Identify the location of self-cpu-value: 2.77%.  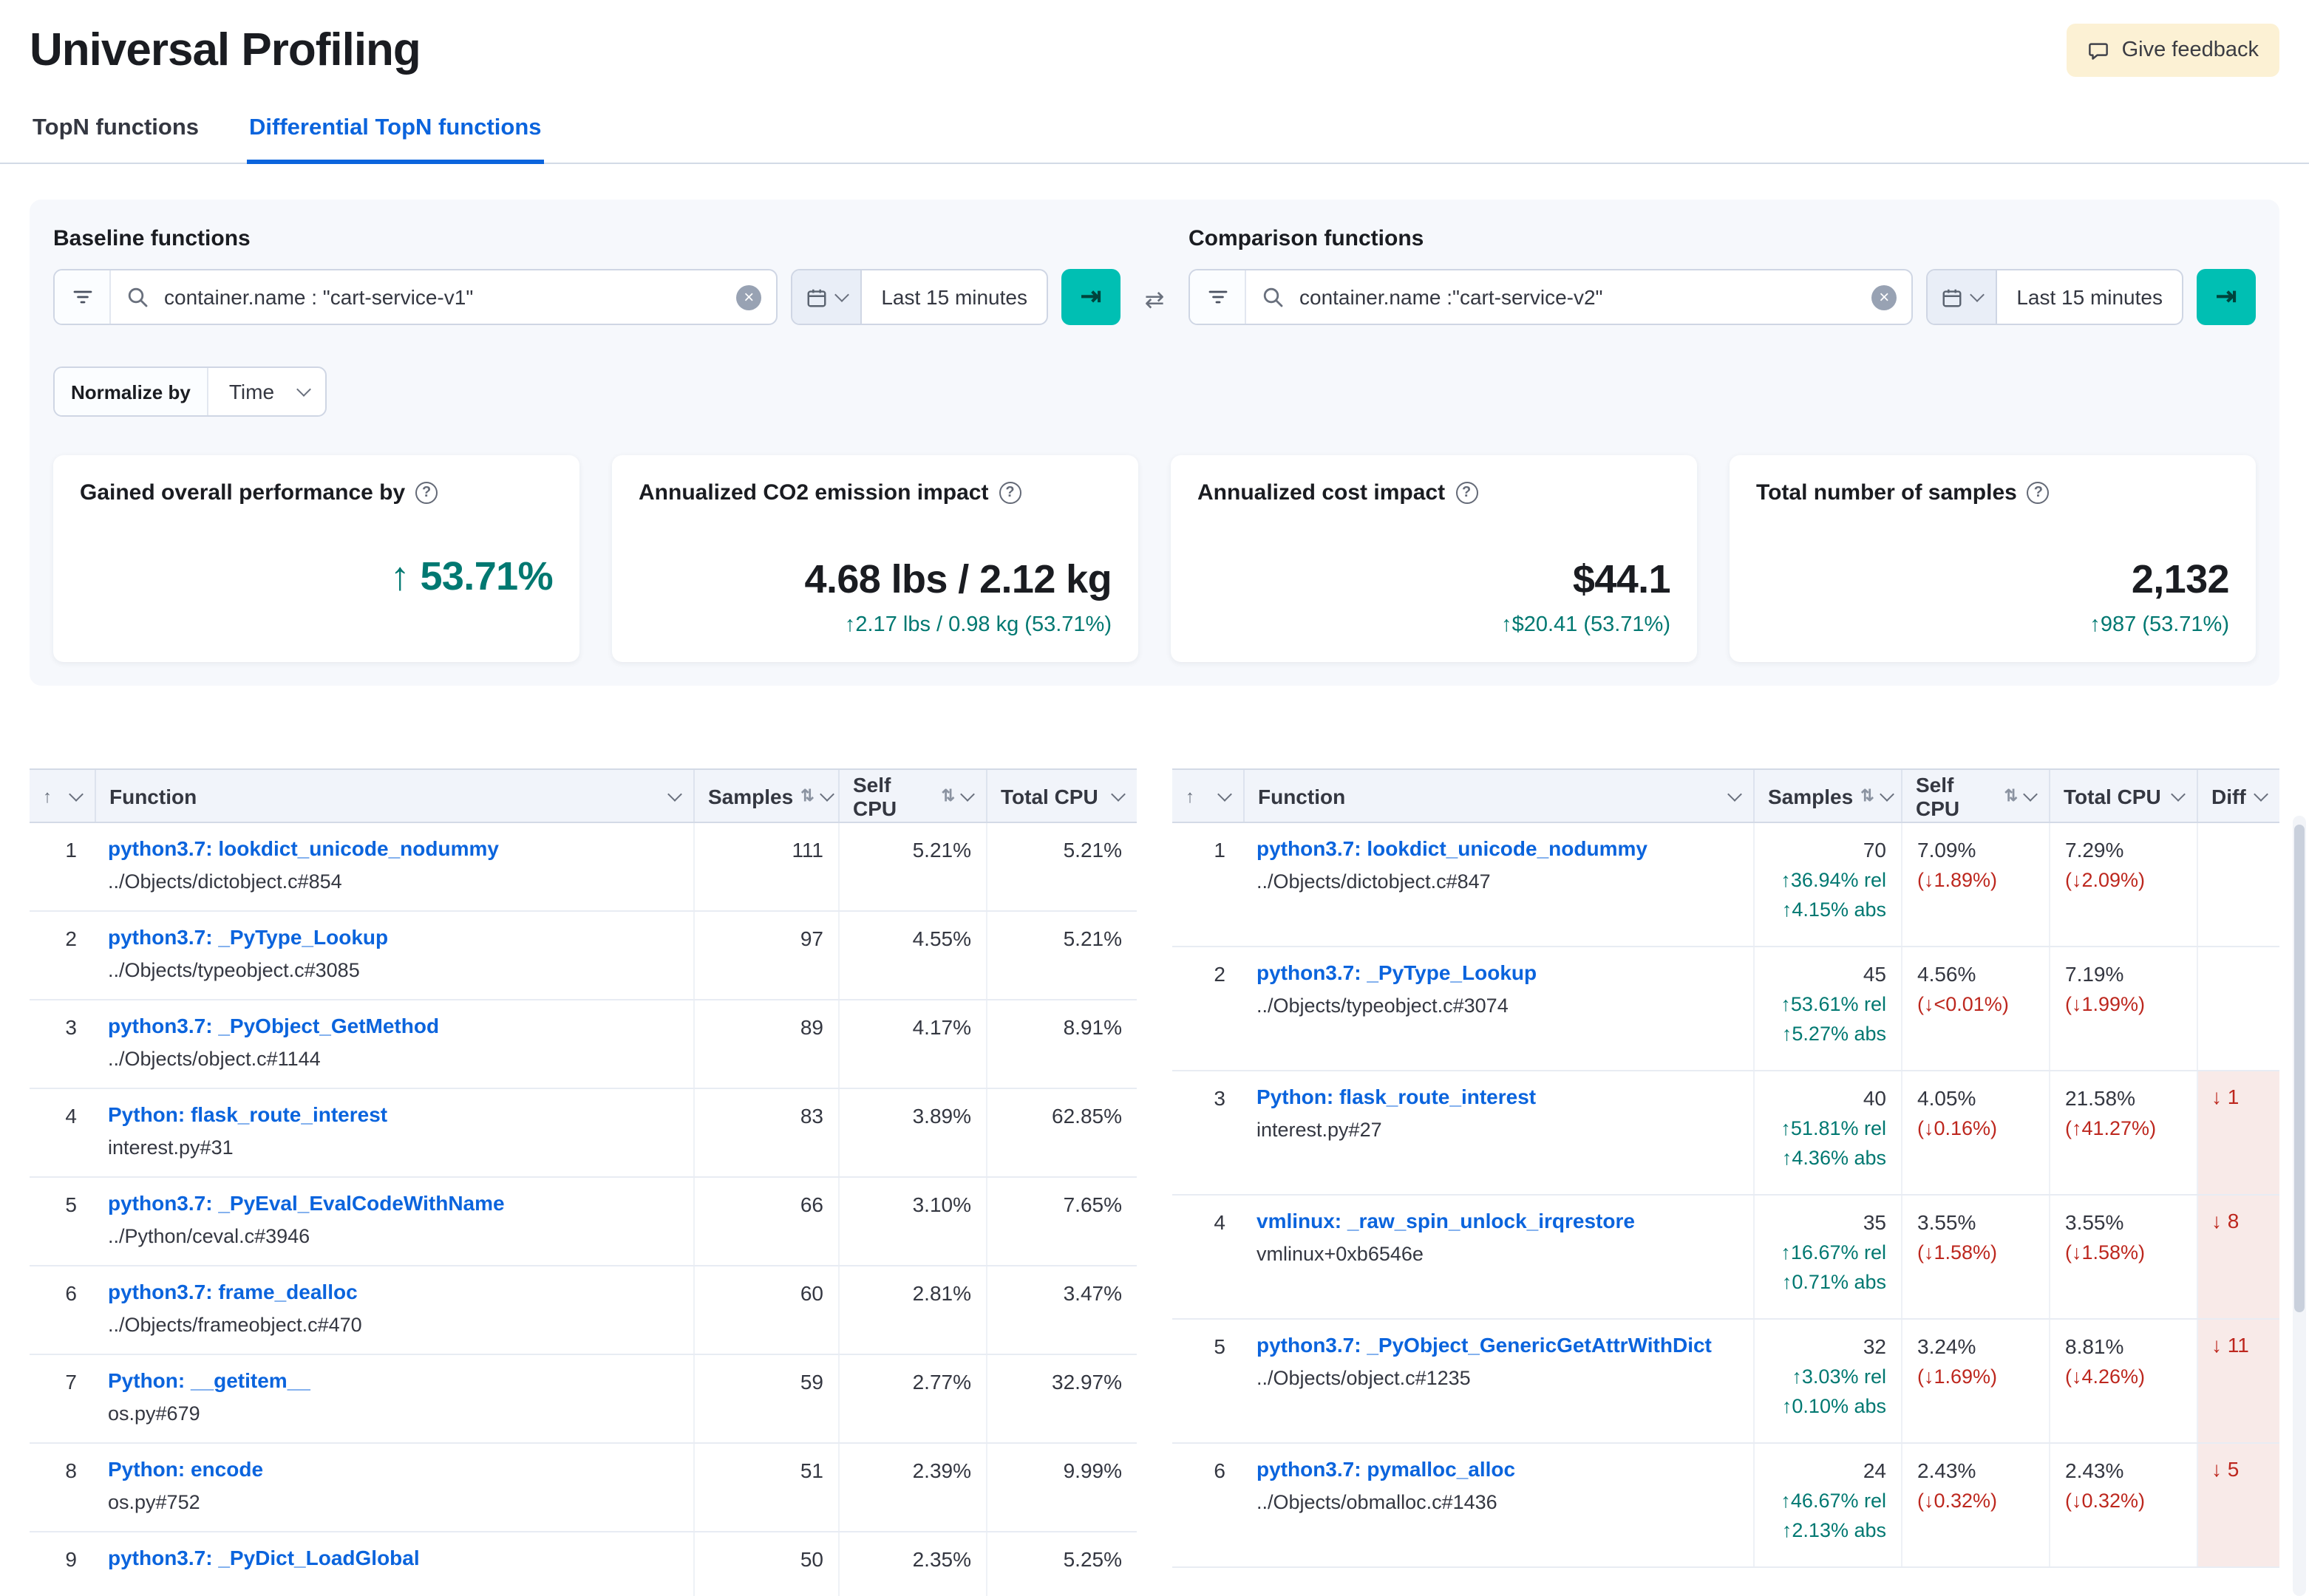
(912, 1398).